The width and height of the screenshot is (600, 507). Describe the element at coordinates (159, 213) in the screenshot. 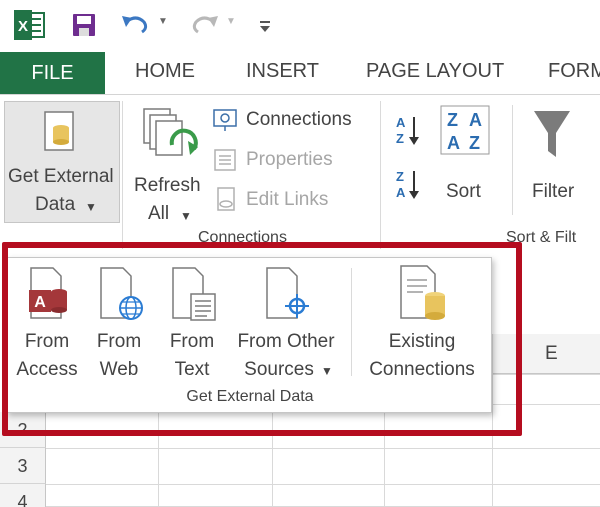

I see `refresh-all-label-2: All` at that location.